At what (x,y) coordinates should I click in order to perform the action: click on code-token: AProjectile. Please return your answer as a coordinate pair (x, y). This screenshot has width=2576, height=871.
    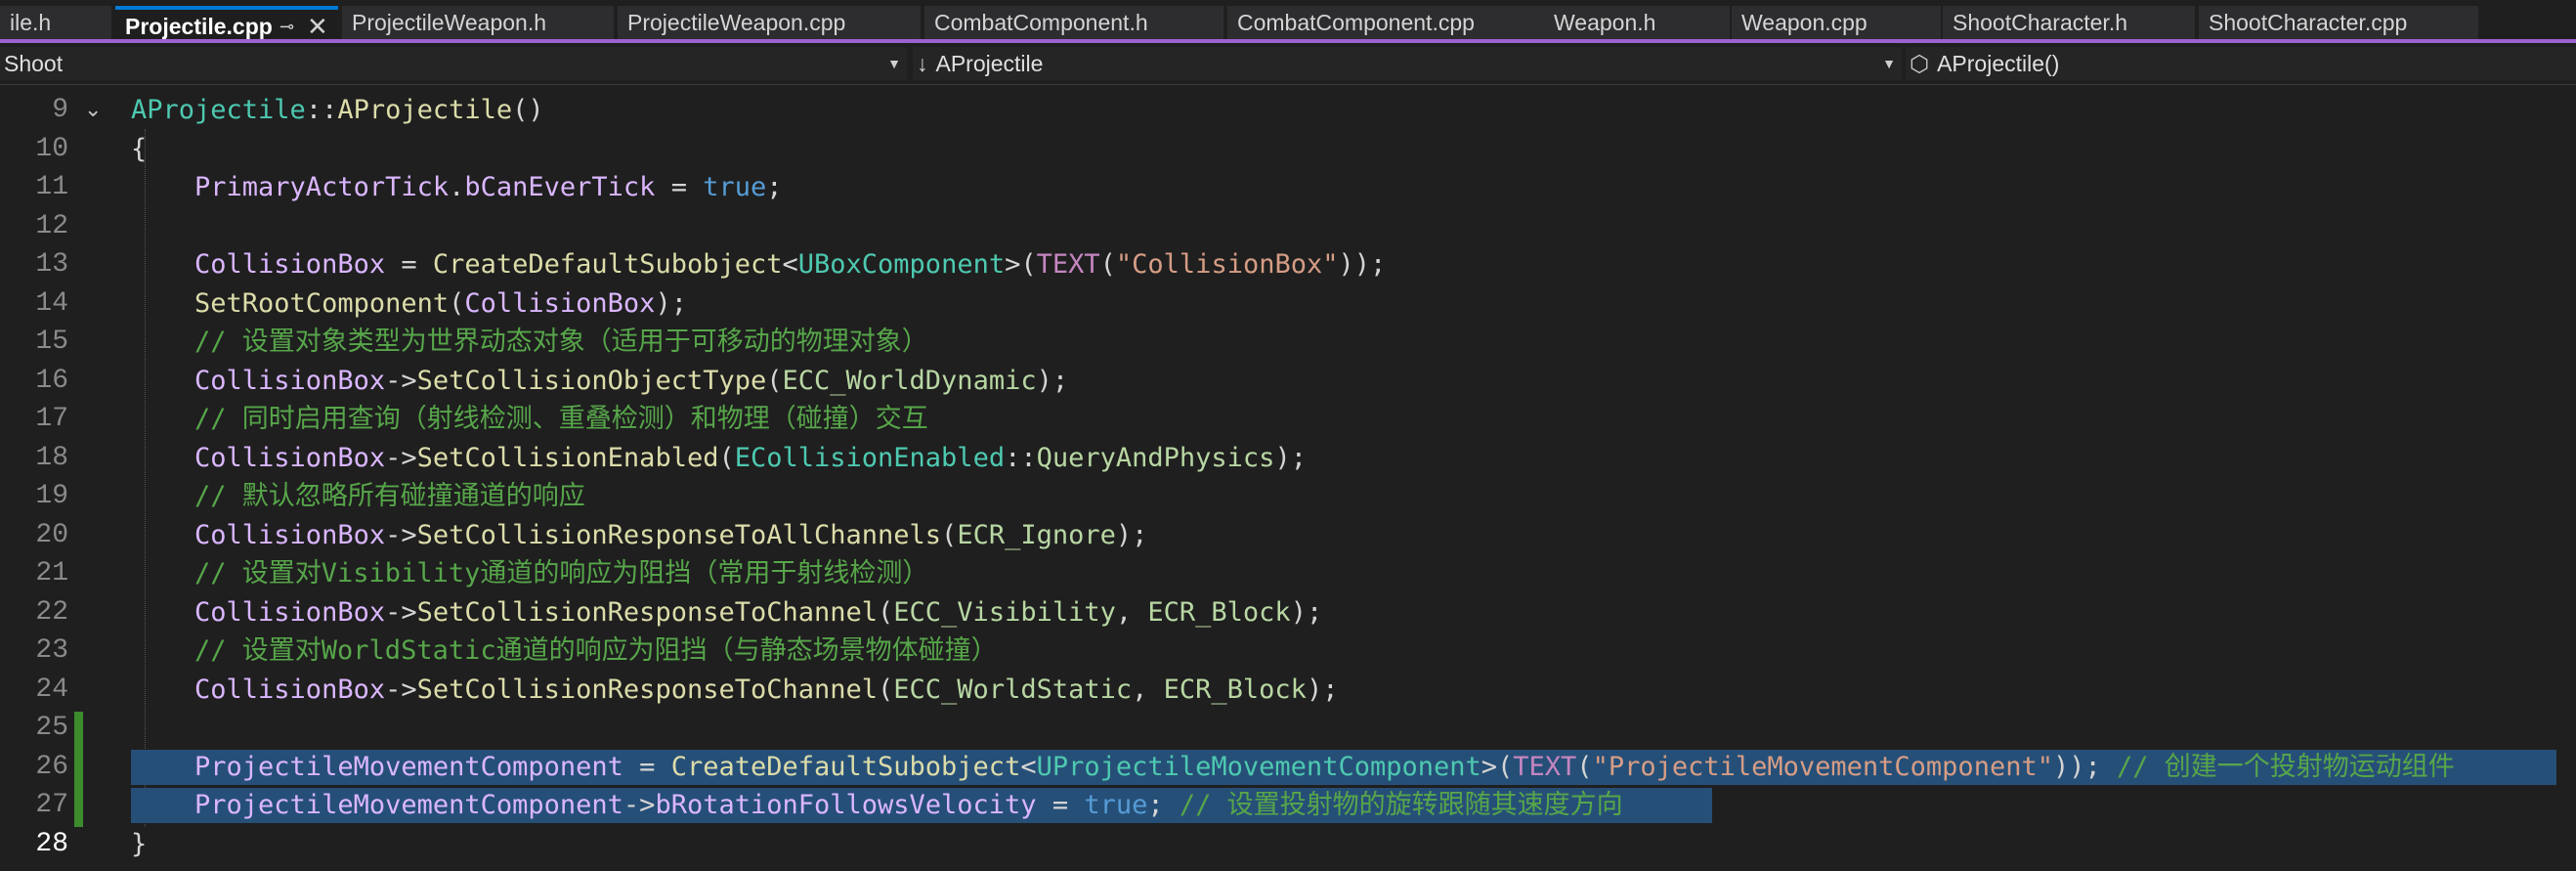
    Looking at the image, I should click on (218, 110).